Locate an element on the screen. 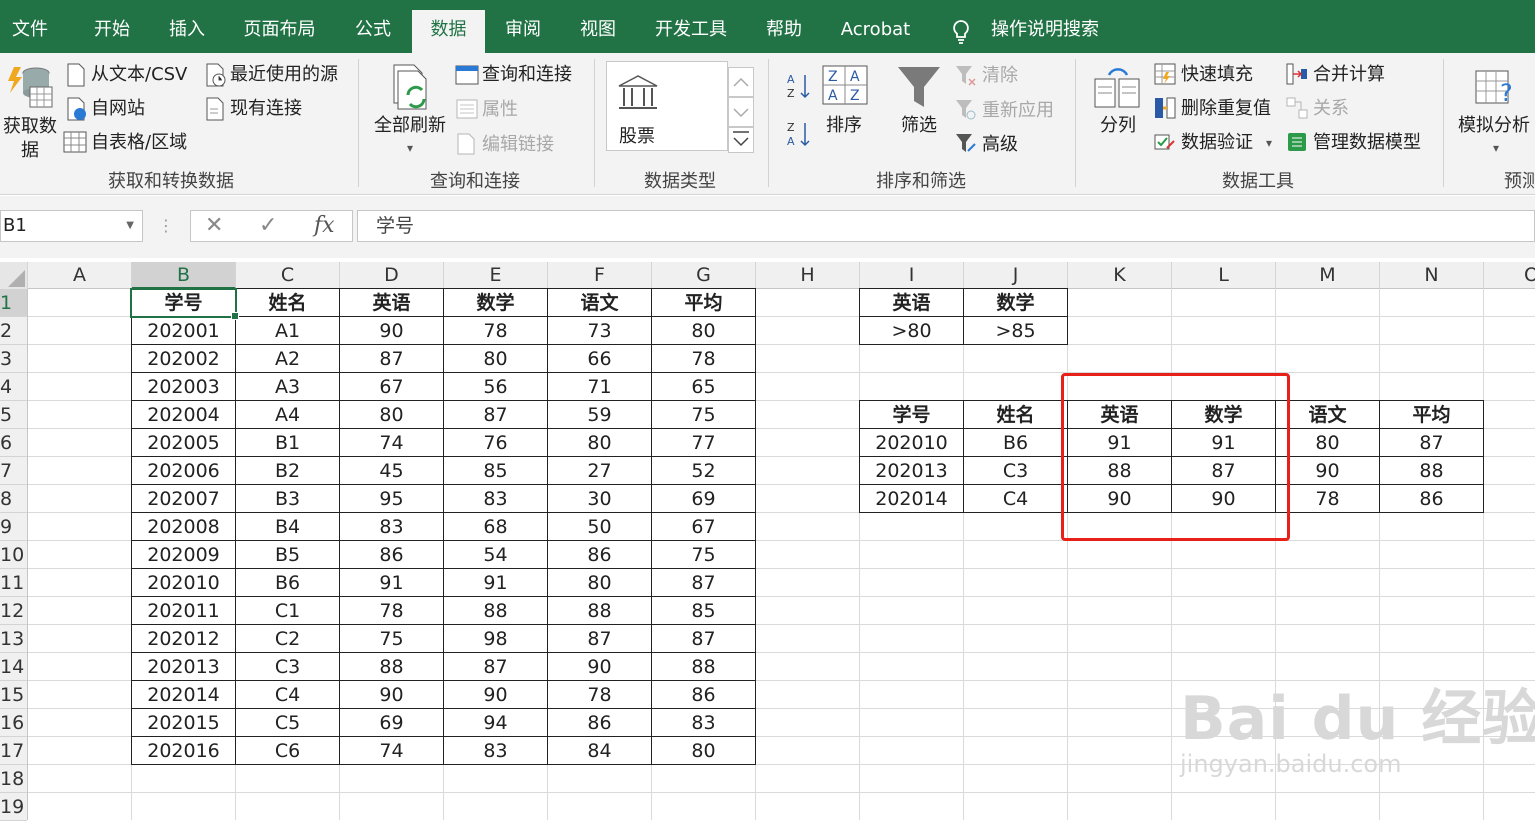  row-header: 14 is located at coordinates (13, 667).